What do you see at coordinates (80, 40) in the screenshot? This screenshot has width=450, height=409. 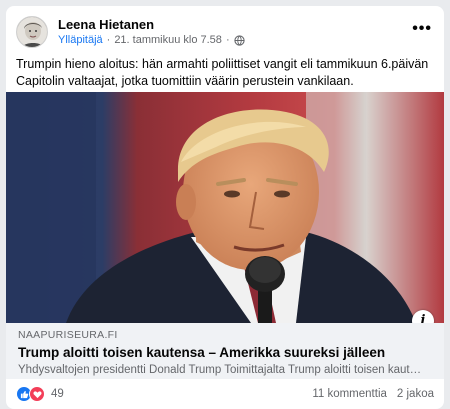 I see `role-badge: Ylläpitäjä` at bounding box center [80, 40].